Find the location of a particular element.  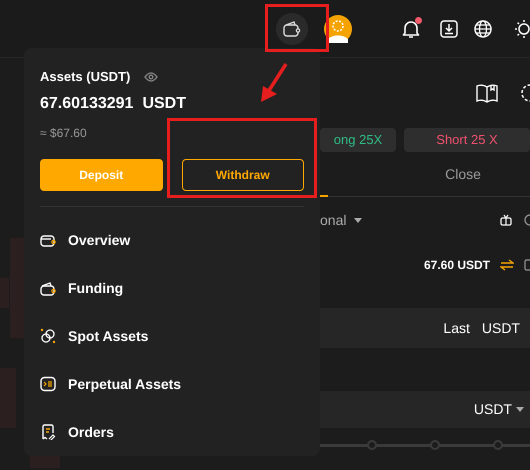

eye-icon is located at coordinates (151, 77).